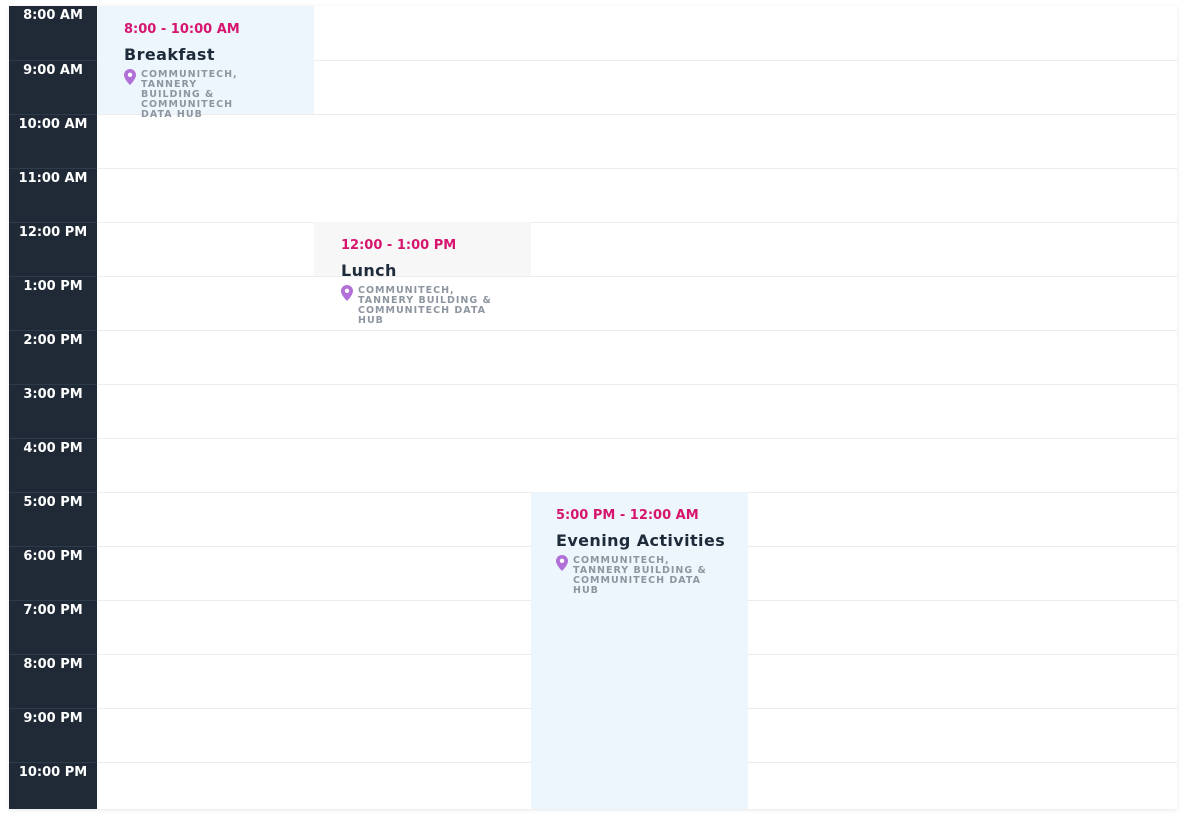 The height and width of the screenshot is (821, 1186). I want to click on event-time: 12:00 - 1:00 PM, so click(399, 245).